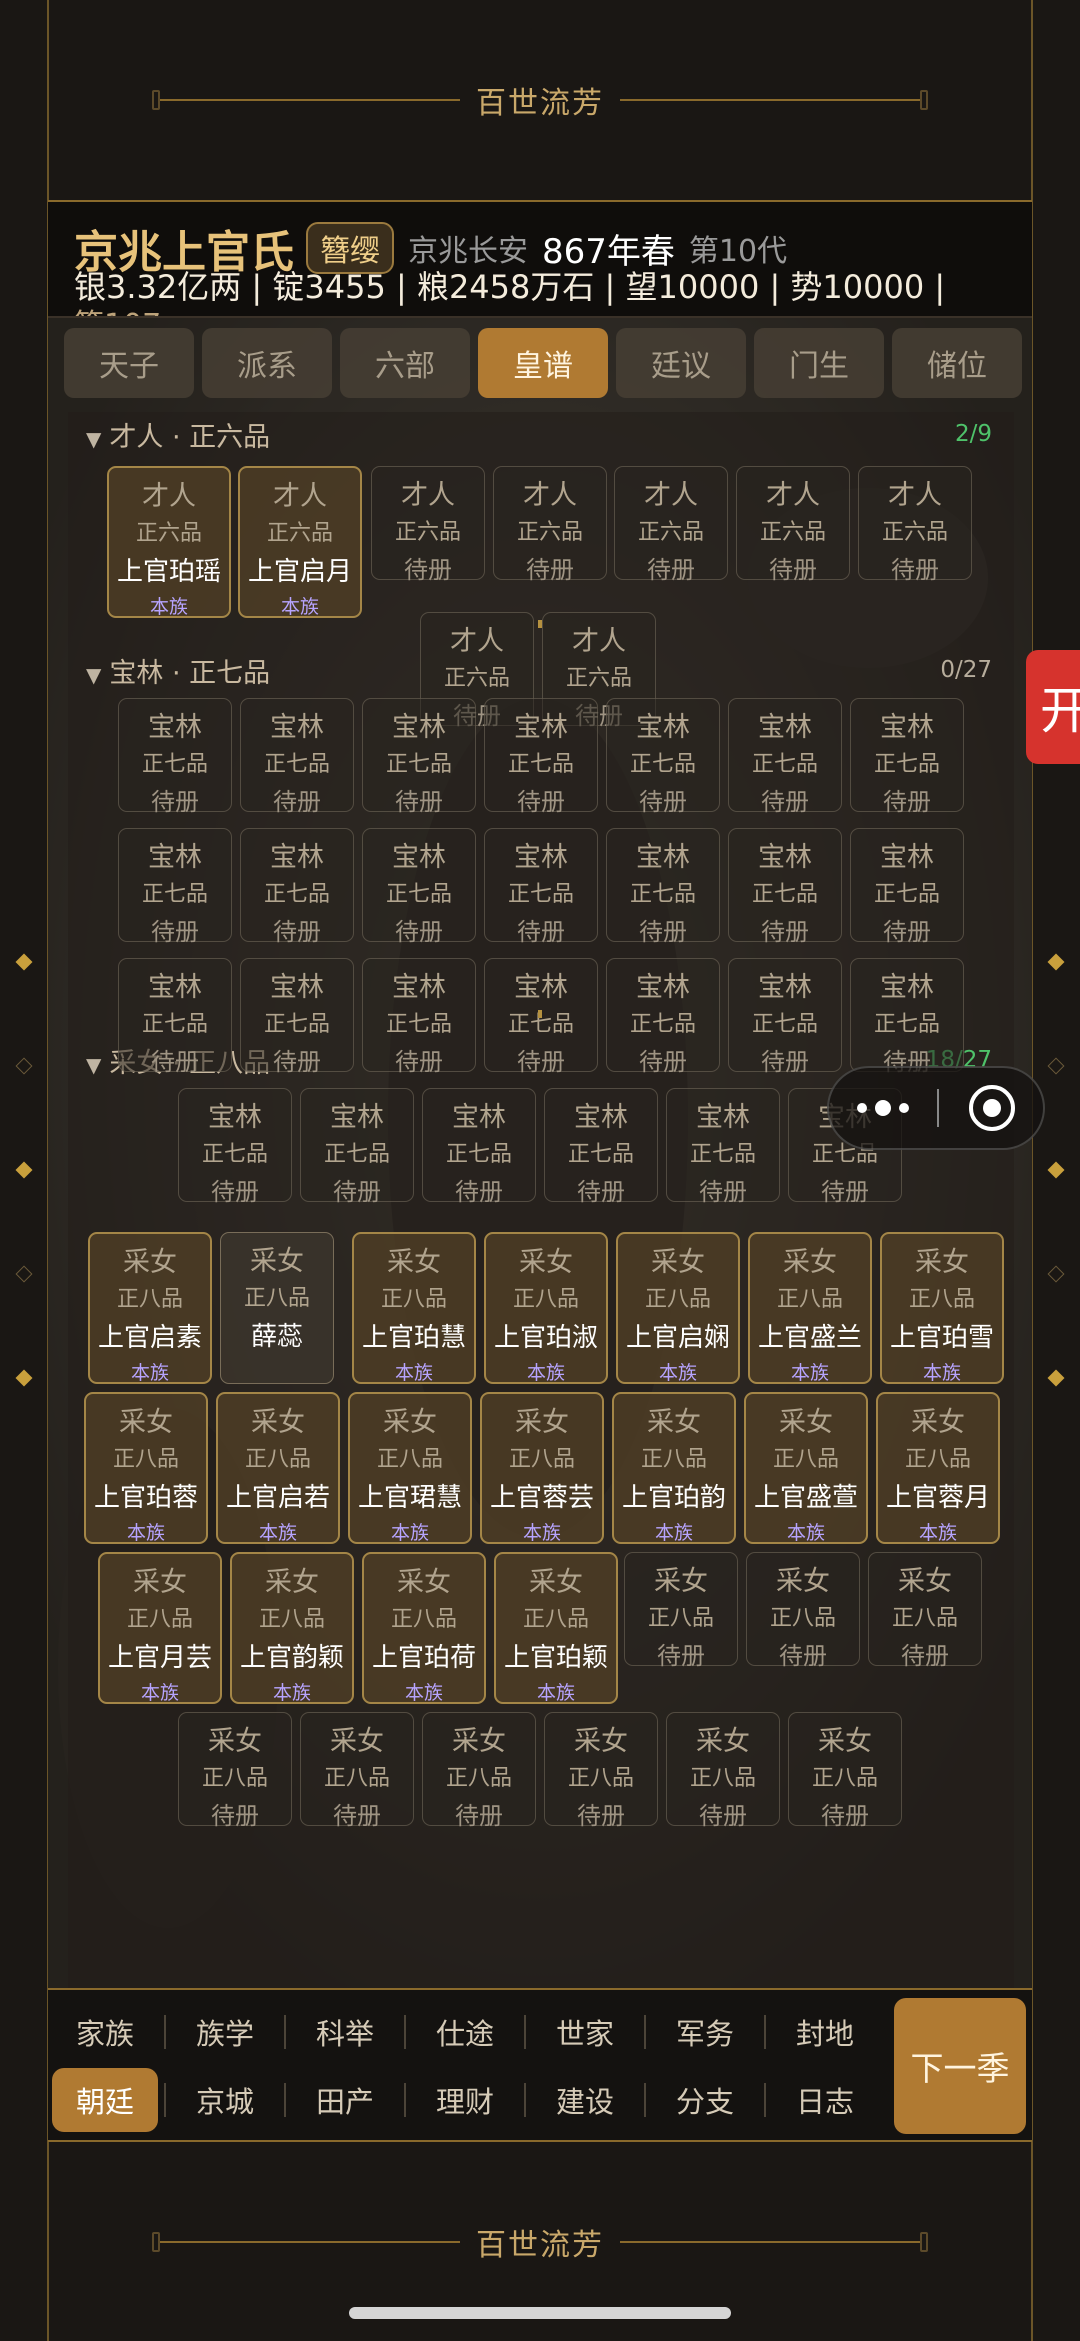 The image size is (1080, 2341). What do you see at coordinates (424, 1628) in the screenshot?
I see `consort-card: 采女 正八品 上官珀荷 本族` at bounding box center [424, 1628].